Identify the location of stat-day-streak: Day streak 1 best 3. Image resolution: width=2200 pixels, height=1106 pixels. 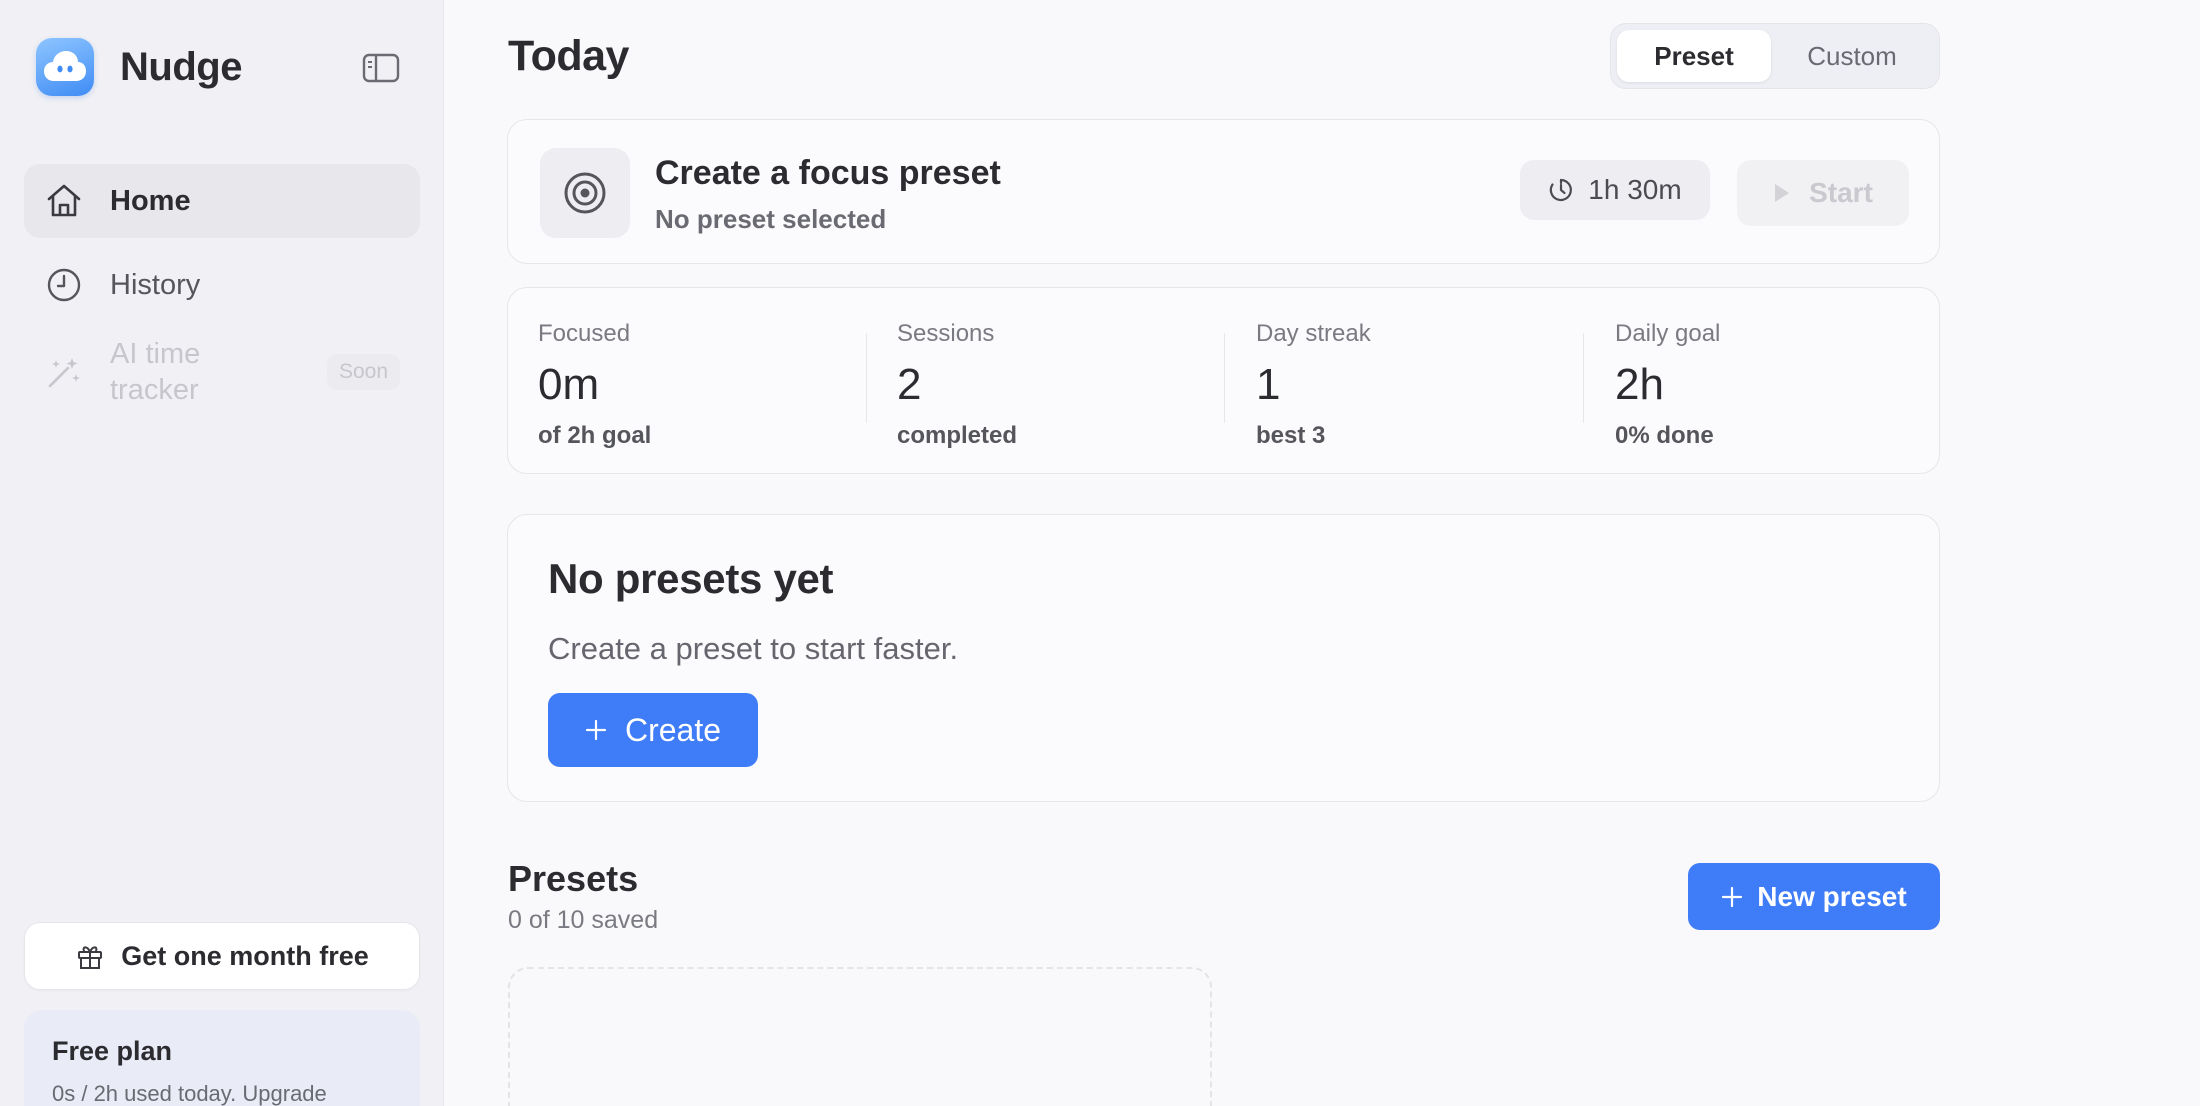
(1313, 385).